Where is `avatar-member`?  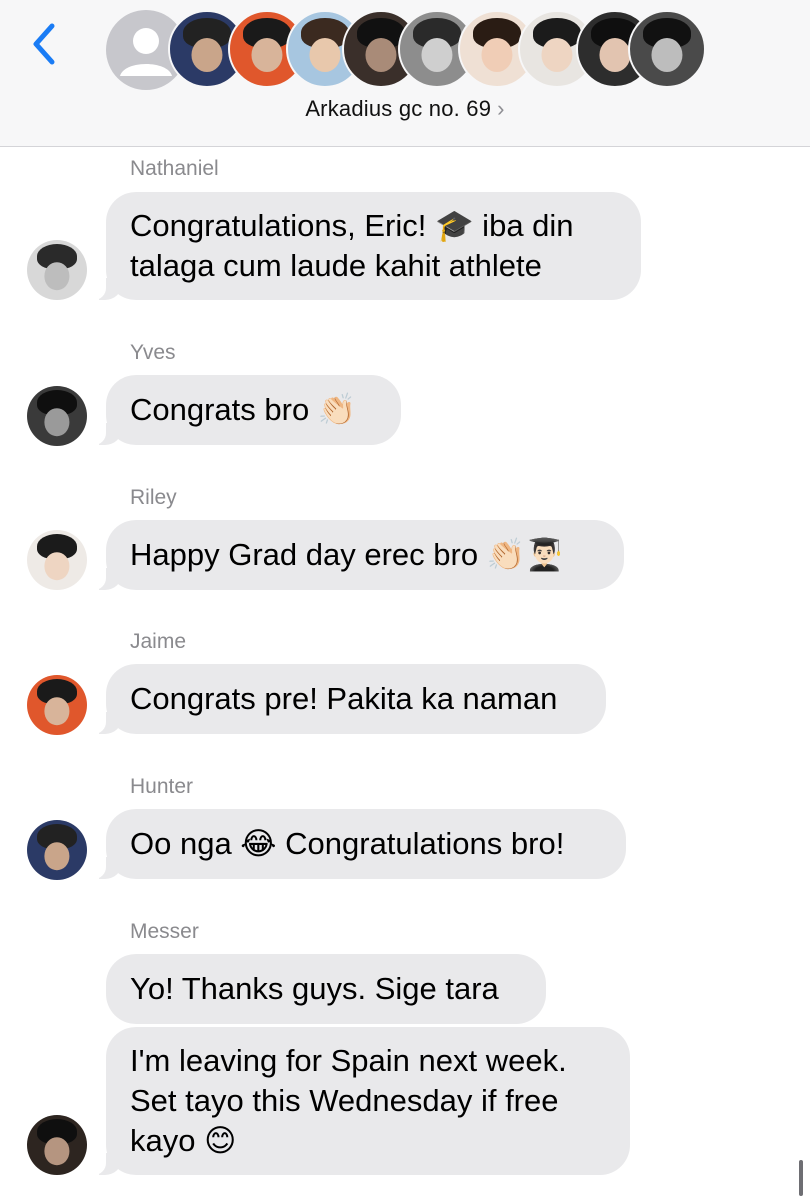
avatar-member is located at coordinates (667, 49).